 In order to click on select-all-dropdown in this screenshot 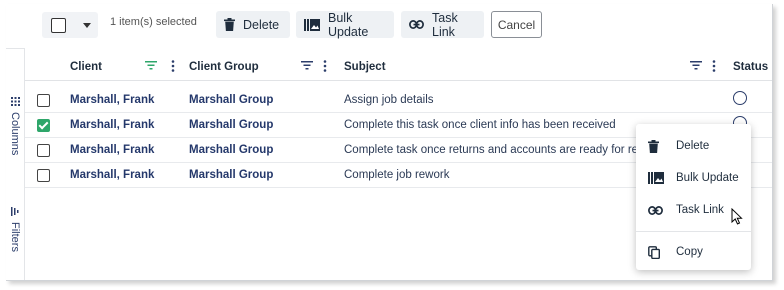, I will do `click(70, 25)`.